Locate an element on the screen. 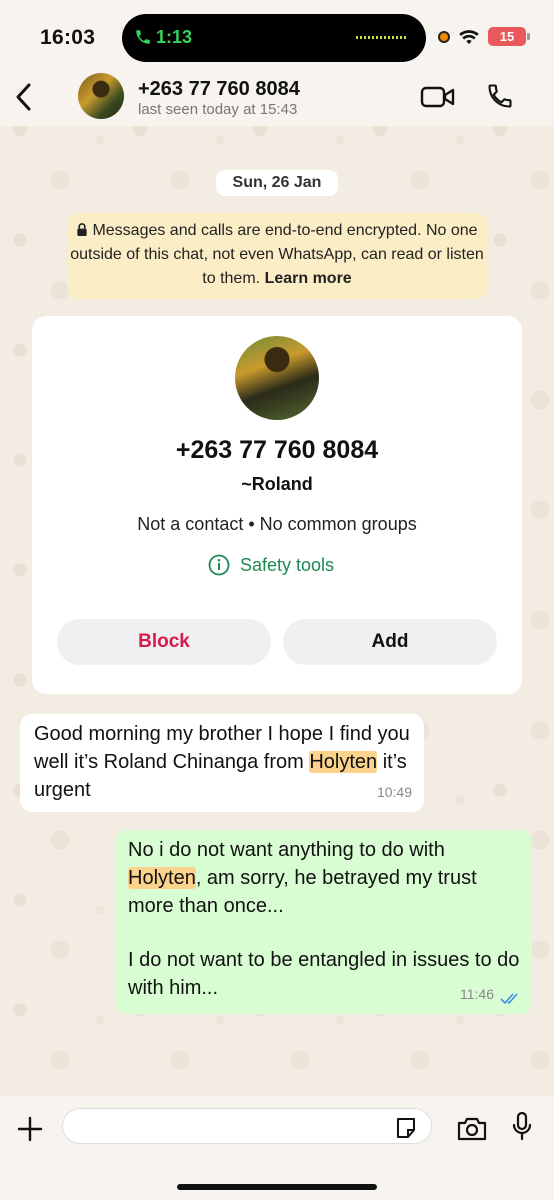  safety-tools-link: Safety tools is located at coordinates (271, 565).